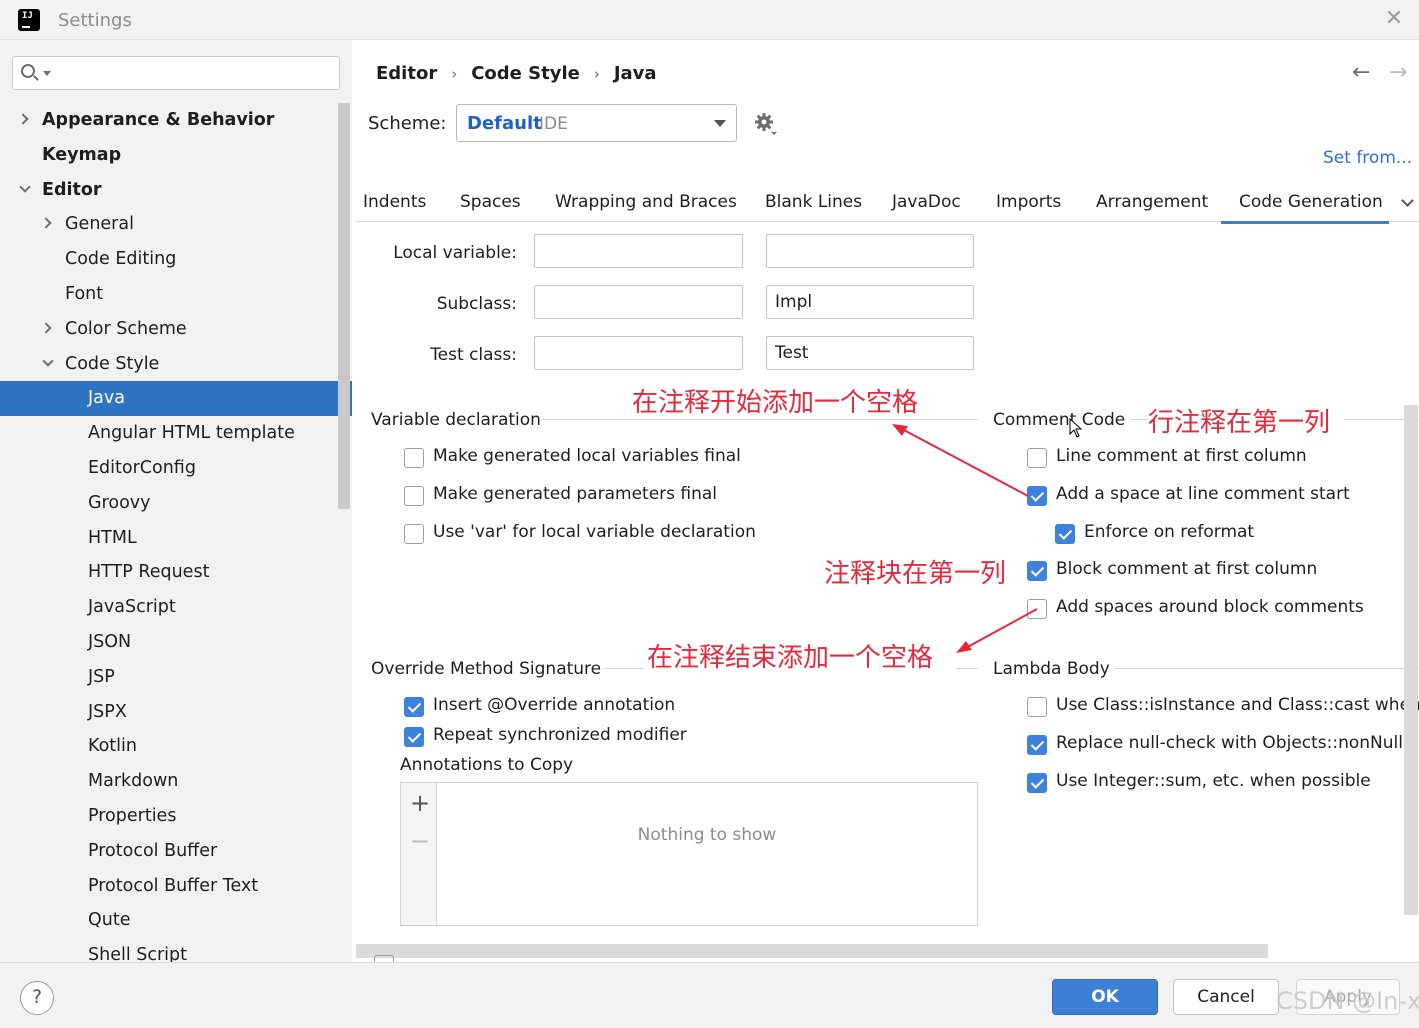  What do you see at coordinates (394, 202) in the screenshot?
I see `tab-indents: Indents` at bounding box center [394, 202].